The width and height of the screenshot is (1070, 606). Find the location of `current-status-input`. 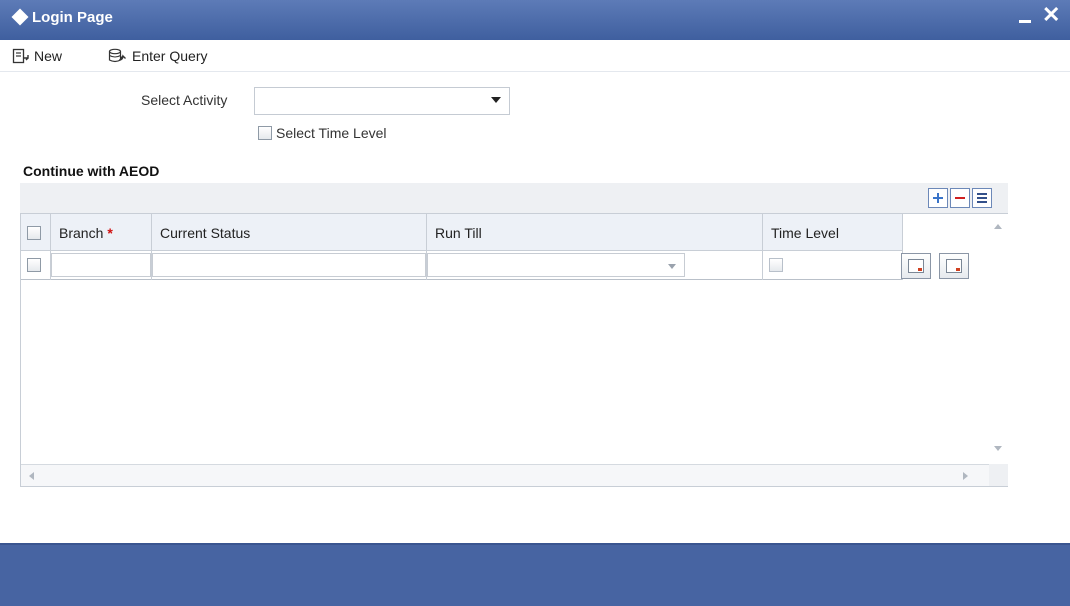

current-status-input is located at coordinates (289, 265).